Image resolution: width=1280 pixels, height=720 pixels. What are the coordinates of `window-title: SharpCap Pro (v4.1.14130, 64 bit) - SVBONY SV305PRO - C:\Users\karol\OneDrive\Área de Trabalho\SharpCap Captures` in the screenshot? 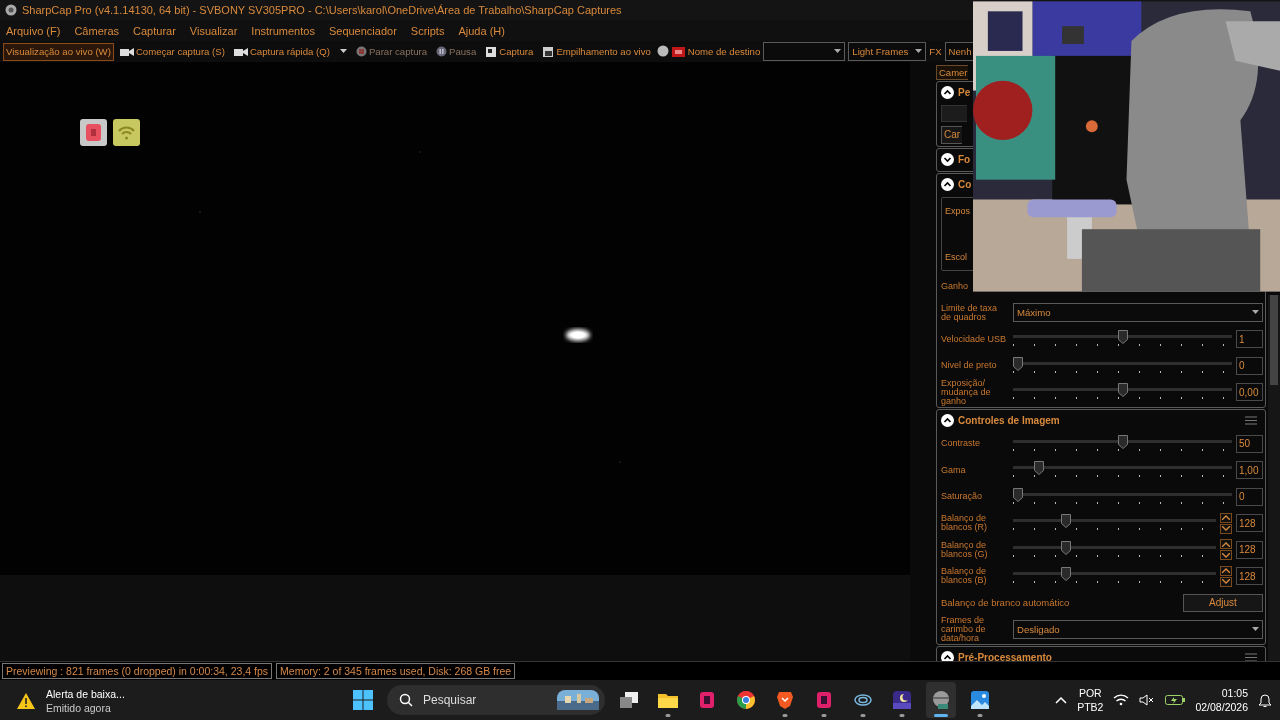 It's located at (322, 10).